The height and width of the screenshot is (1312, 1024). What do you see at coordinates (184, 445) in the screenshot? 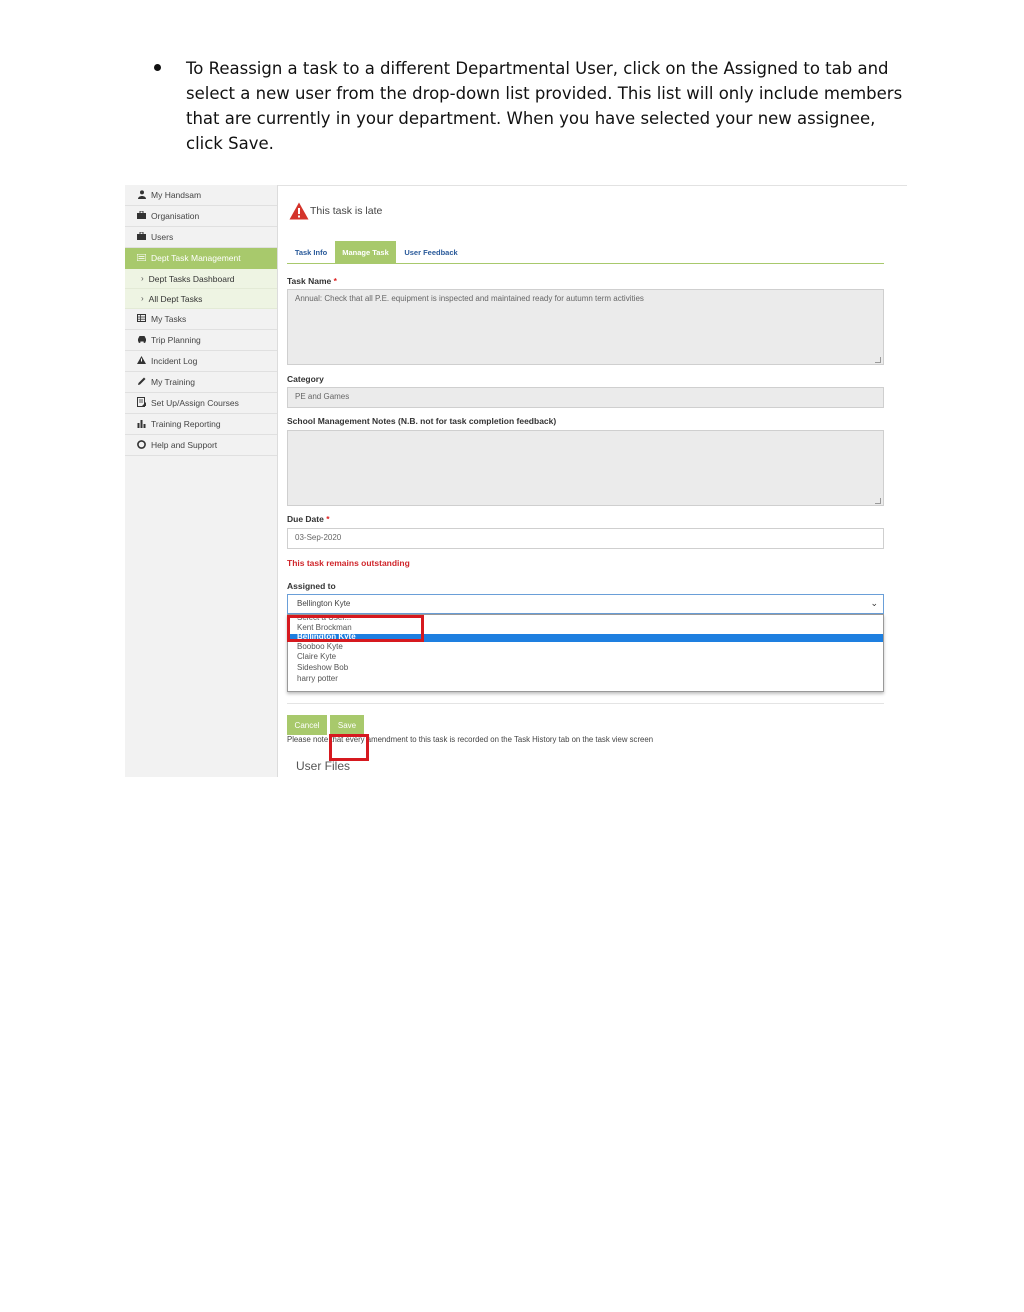
I see `sidebar-item-label: Help and Support` at bounding box center [184, 445].